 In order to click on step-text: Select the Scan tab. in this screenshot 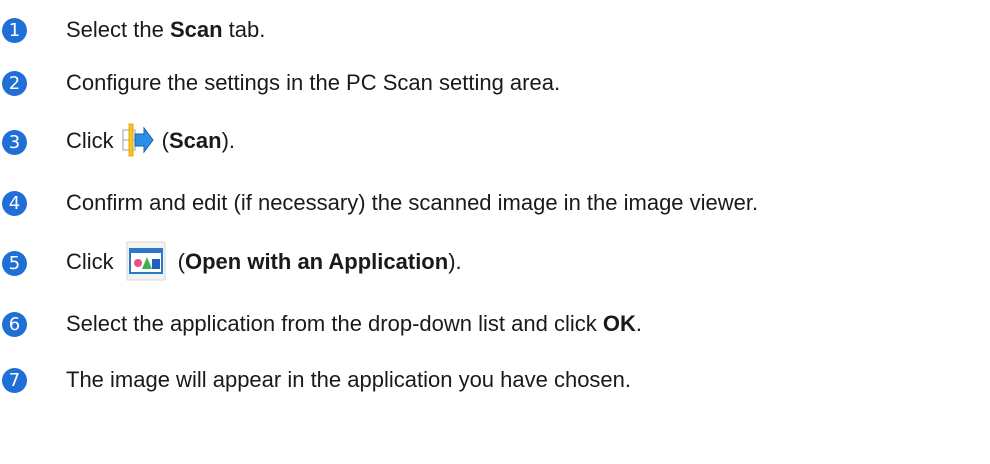, I will do `click(165, 30)`.